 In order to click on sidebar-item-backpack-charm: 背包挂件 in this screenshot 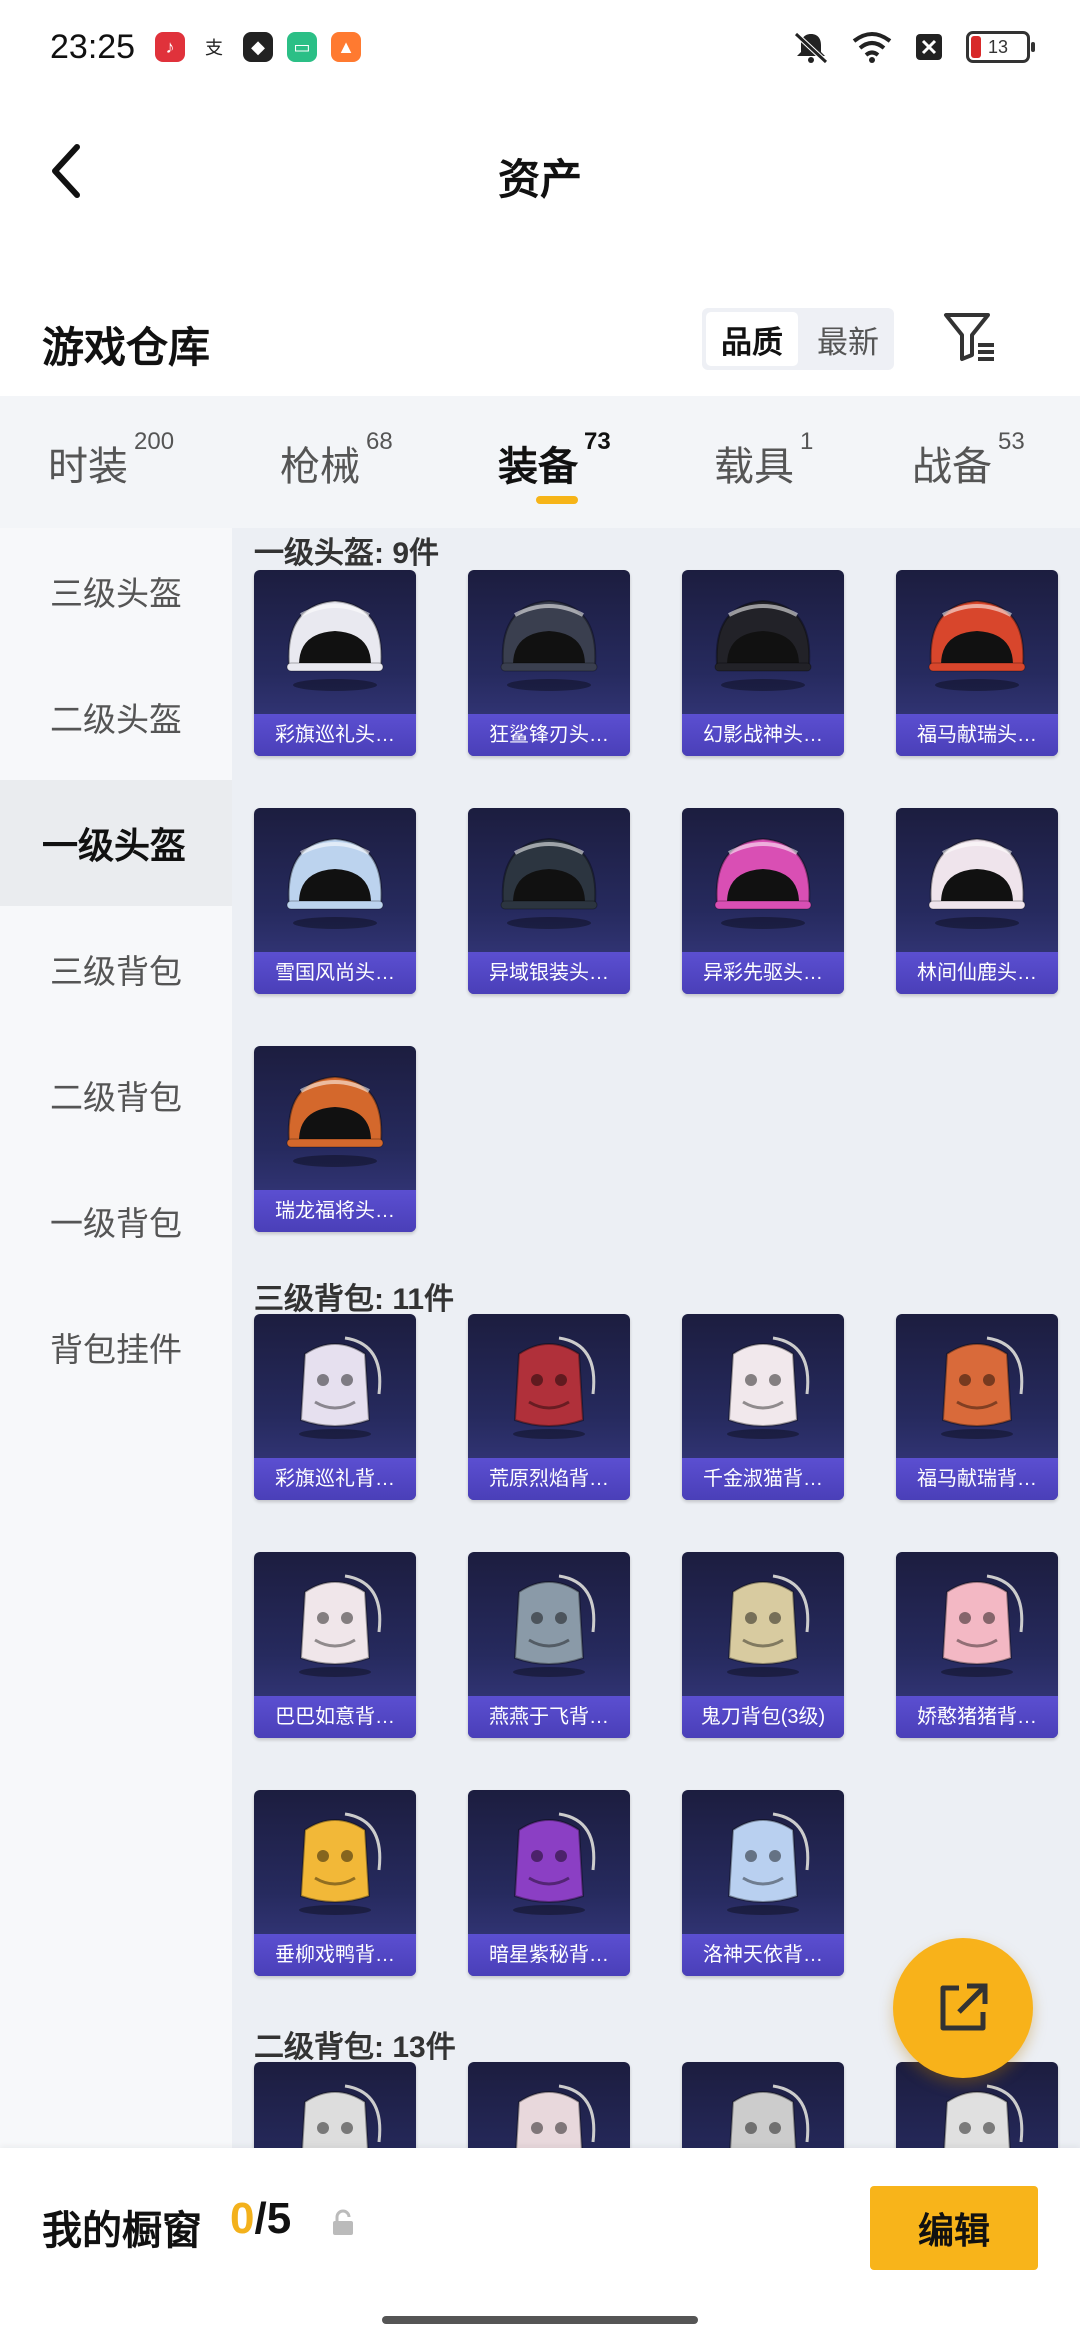, I will do `click(116, 1347)`.